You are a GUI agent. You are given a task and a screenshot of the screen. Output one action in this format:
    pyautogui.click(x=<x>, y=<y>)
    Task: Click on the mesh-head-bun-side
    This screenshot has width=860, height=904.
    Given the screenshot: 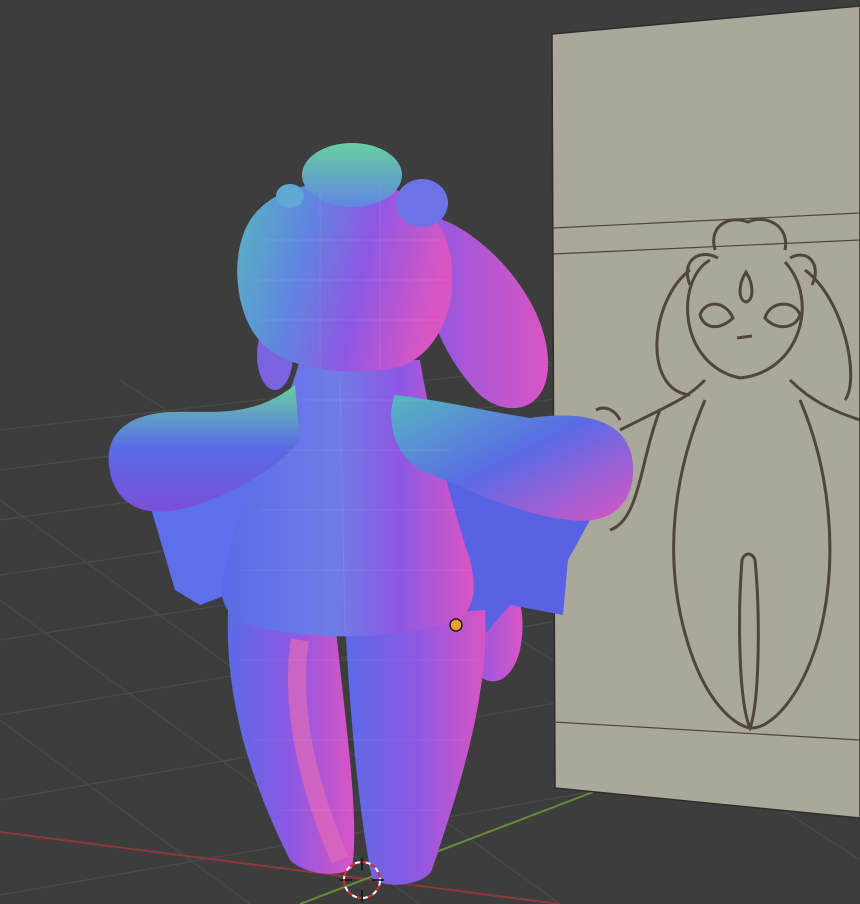 What is the action you would take?
    pyautogui.click(x=422, y=203)
    